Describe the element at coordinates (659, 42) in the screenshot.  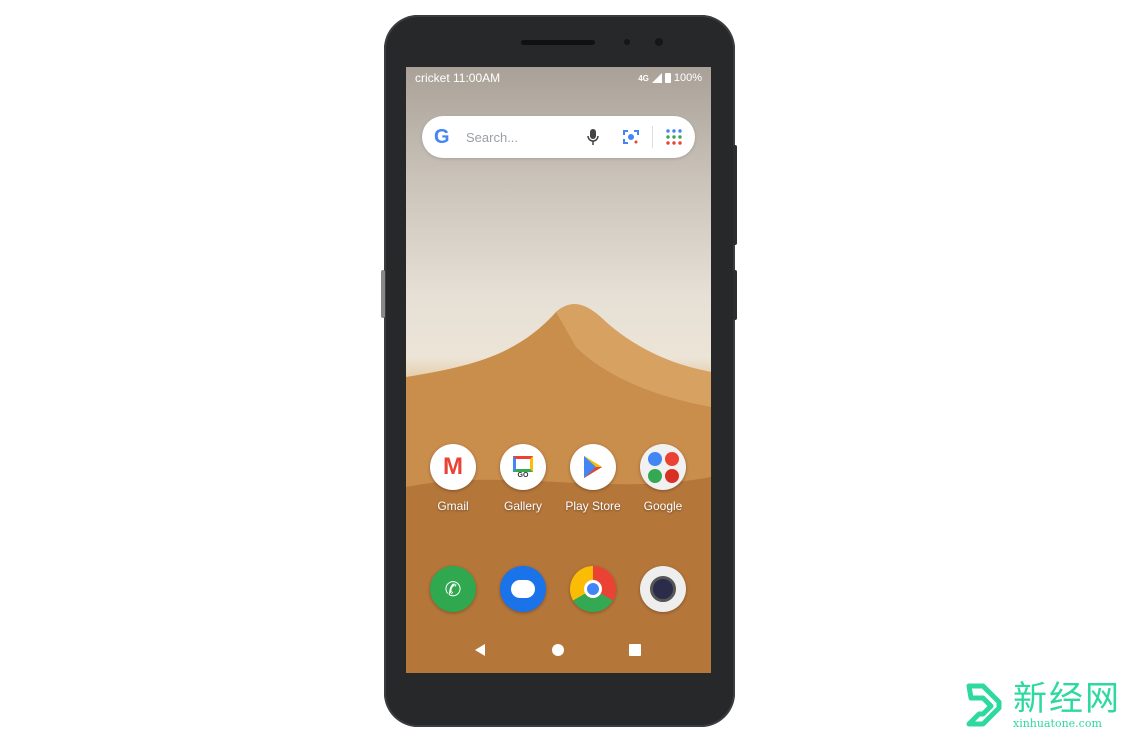
I see `front-camera` at that location.